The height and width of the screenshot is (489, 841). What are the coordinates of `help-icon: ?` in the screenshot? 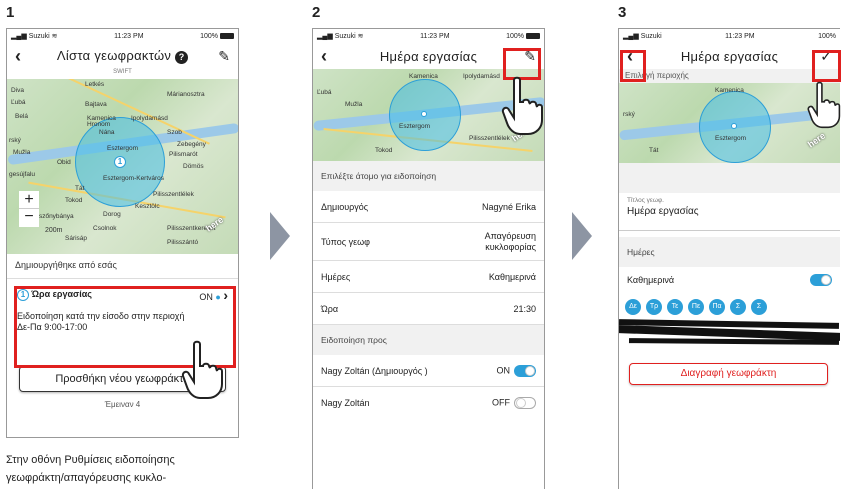 It's located at (182, 57).